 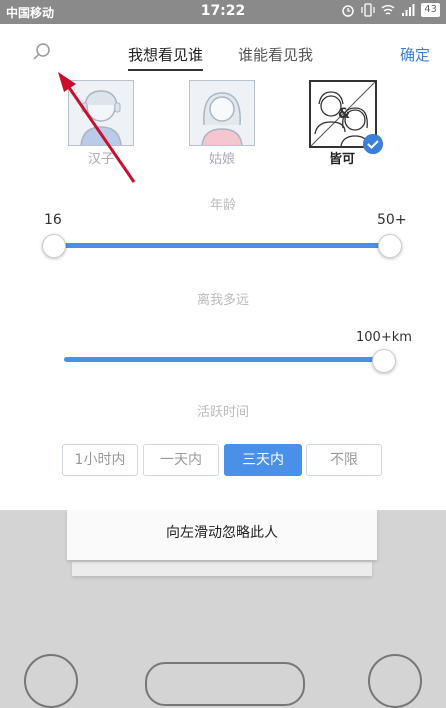 I want to click on distance-slider-track, so click(x=223, y=359).